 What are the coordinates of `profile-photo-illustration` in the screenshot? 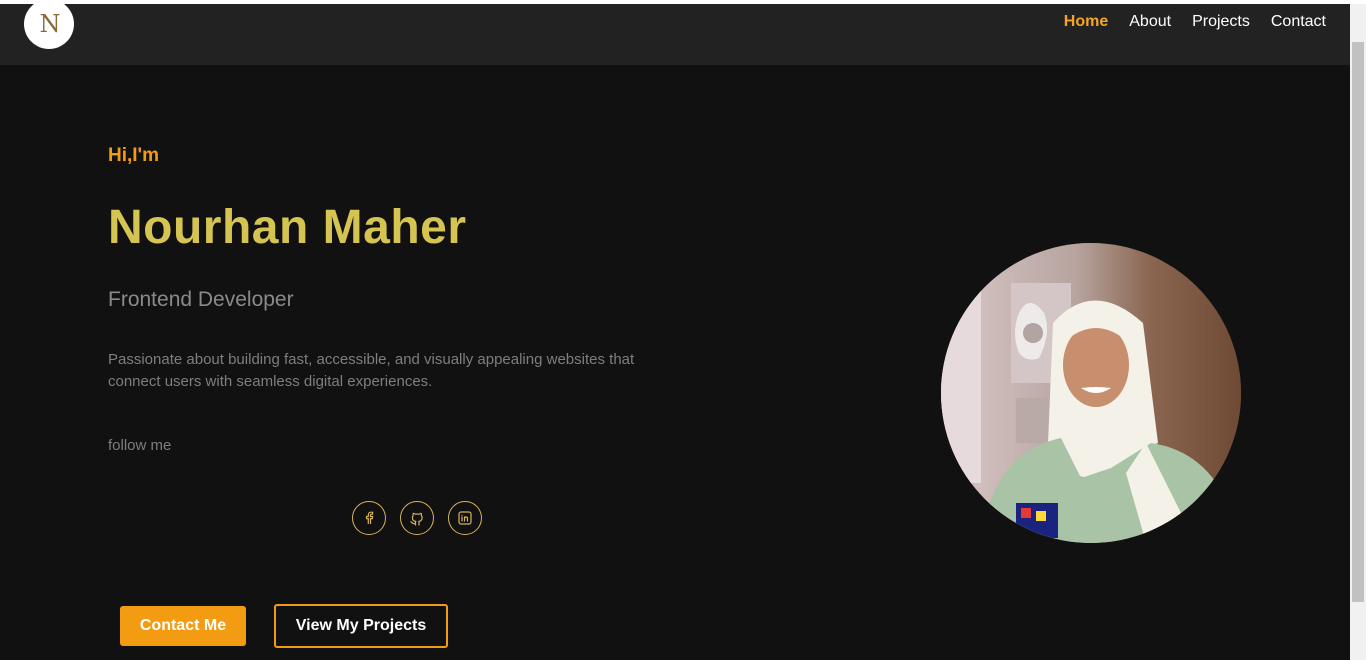 It's located at (1091, 393).